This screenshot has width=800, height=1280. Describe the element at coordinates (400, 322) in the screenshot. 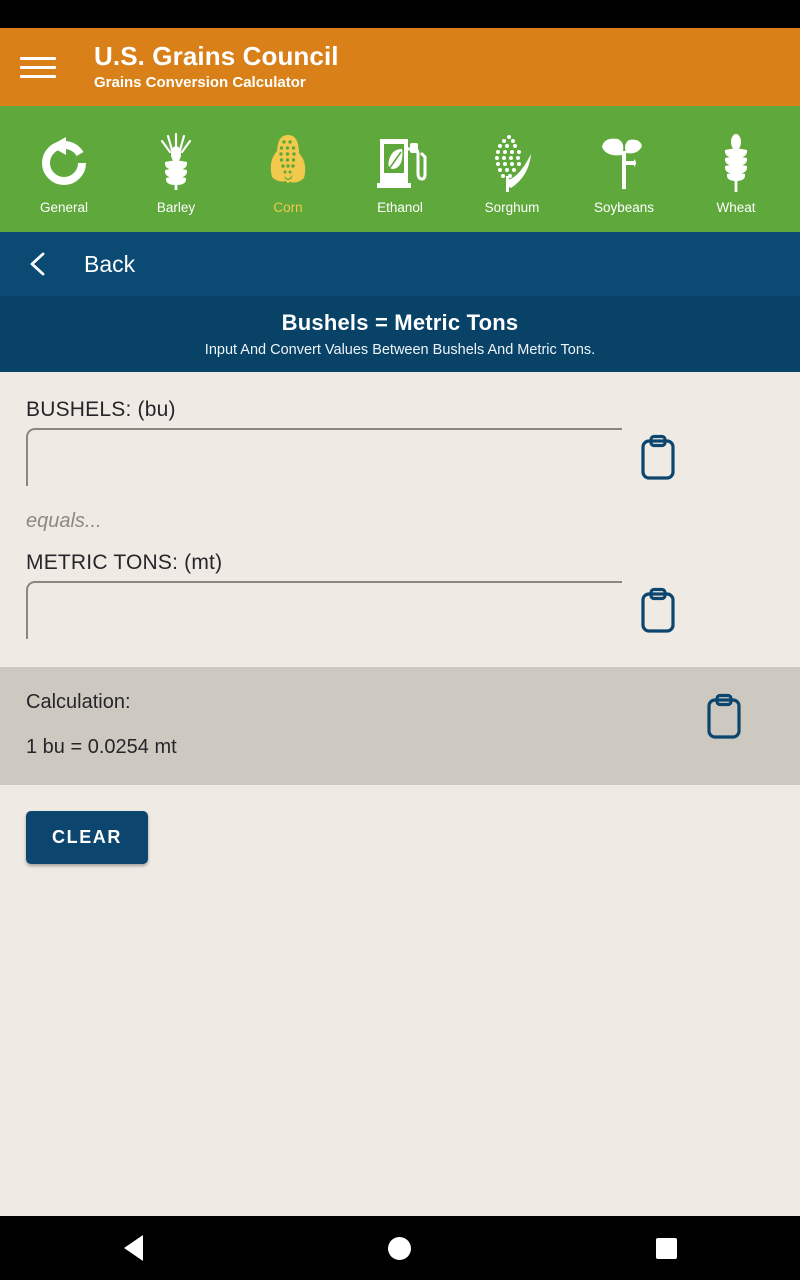

I see `page-title: Bushels = Metric Tons` at that location.